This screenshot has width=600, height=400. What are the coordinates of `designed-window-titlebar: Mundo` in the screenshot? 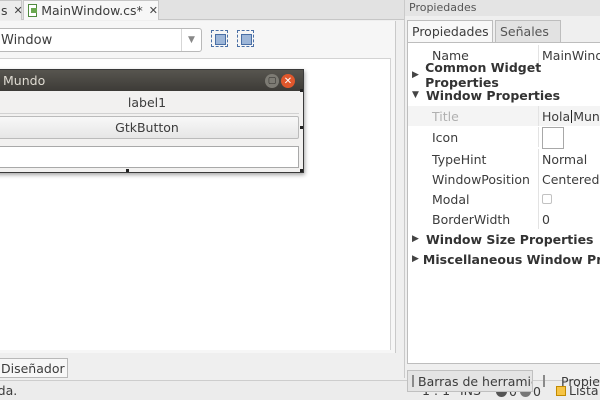 It's located at (151, 80).